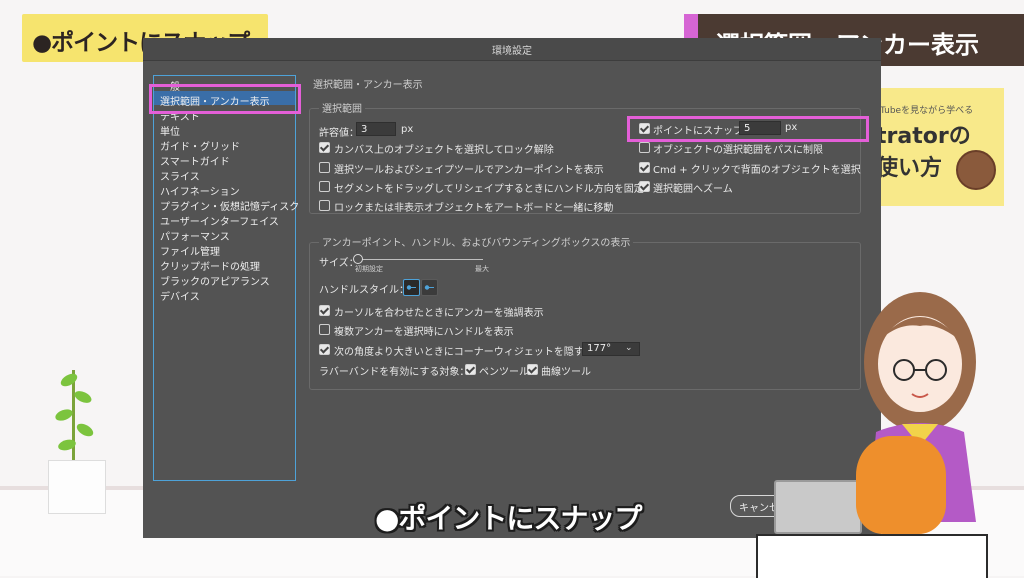 The image size is (1024, 578). Describe the element at coordinates (376, 129) in the screenshot. I see `tolerance-input: 3` at that location.